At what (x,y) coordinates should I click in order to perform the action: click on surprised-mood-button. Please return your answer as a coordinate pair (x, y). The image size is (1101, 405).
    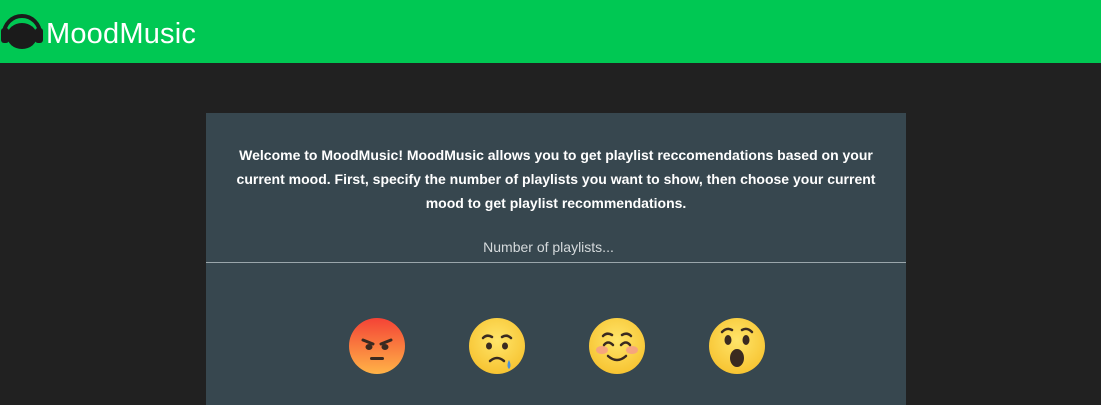
    Looking at the image, I should click on (737, 346).